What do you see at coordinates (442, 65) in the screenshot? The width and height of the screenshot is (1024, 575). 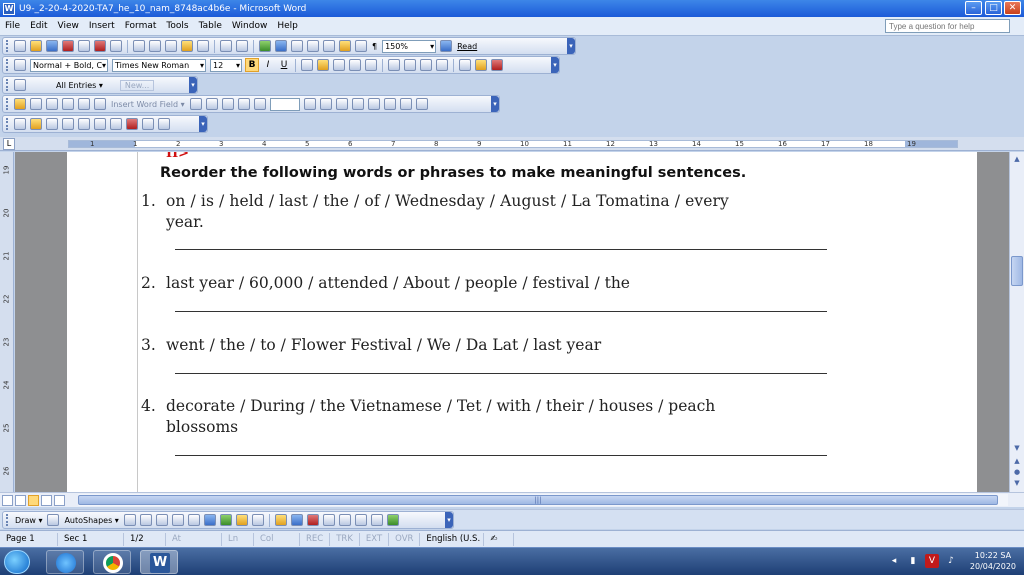 I see `increase-indent-icon` at bounding box center [442, 65].